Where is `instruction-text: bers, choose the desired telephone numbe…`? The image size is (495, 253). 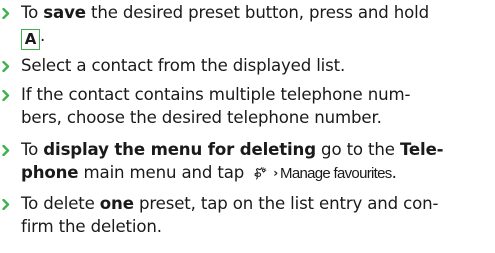 instruction-text: bers, choose the desired telephone numbe… is located at coordinates (201, 117).